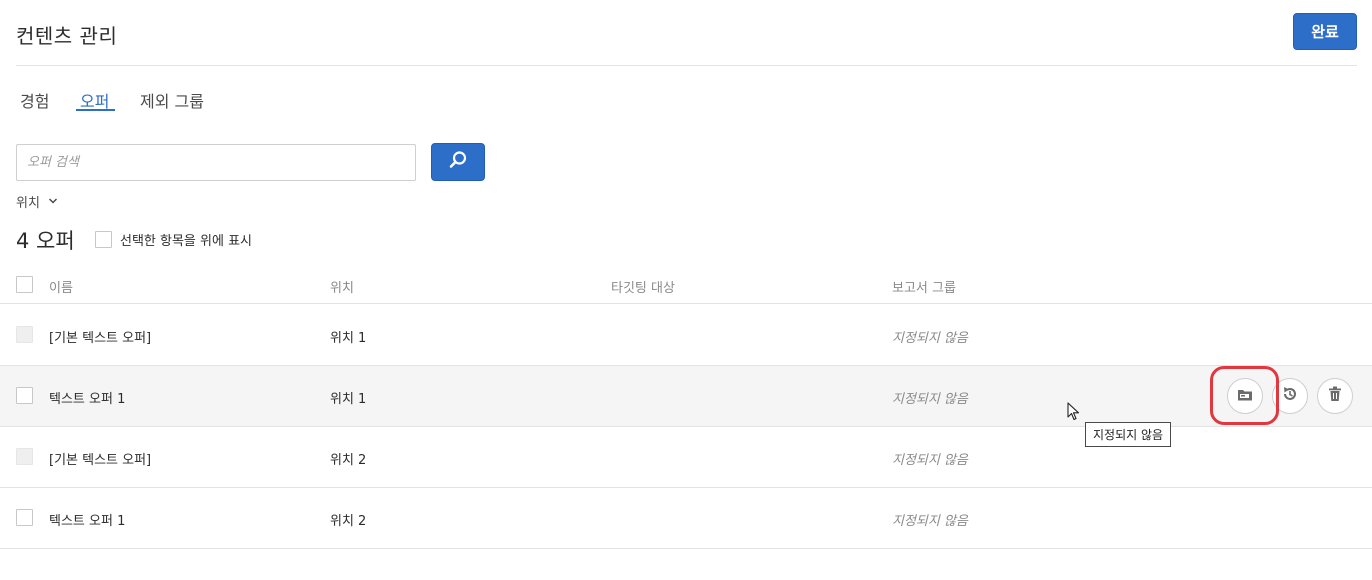  What do you see at coordinates (686, 396) in the screenshot?
I see `table-row: 텍스트 오퍼 1 위치 1 지정되지 않음` at bounding box center [686, 396].